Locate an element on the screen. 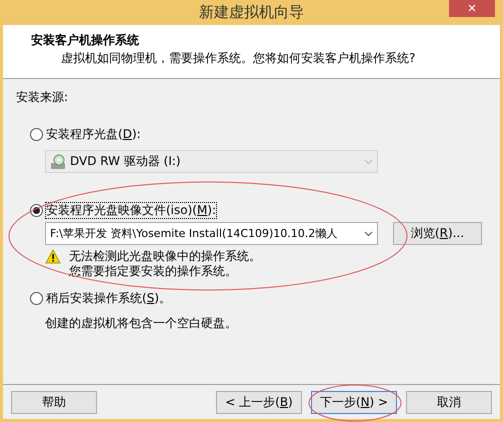  radio-label: 安装程序光盘(D): is located at coordinates (93, 134).